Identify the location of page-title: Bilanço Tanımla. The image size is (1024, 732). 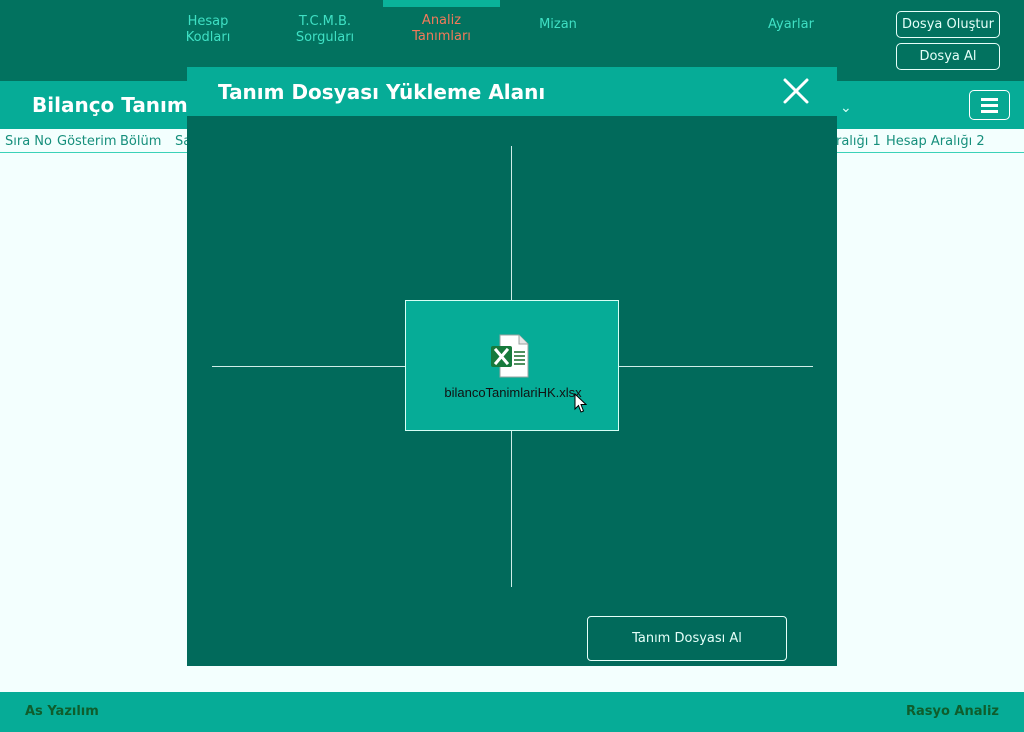
(120, 105).